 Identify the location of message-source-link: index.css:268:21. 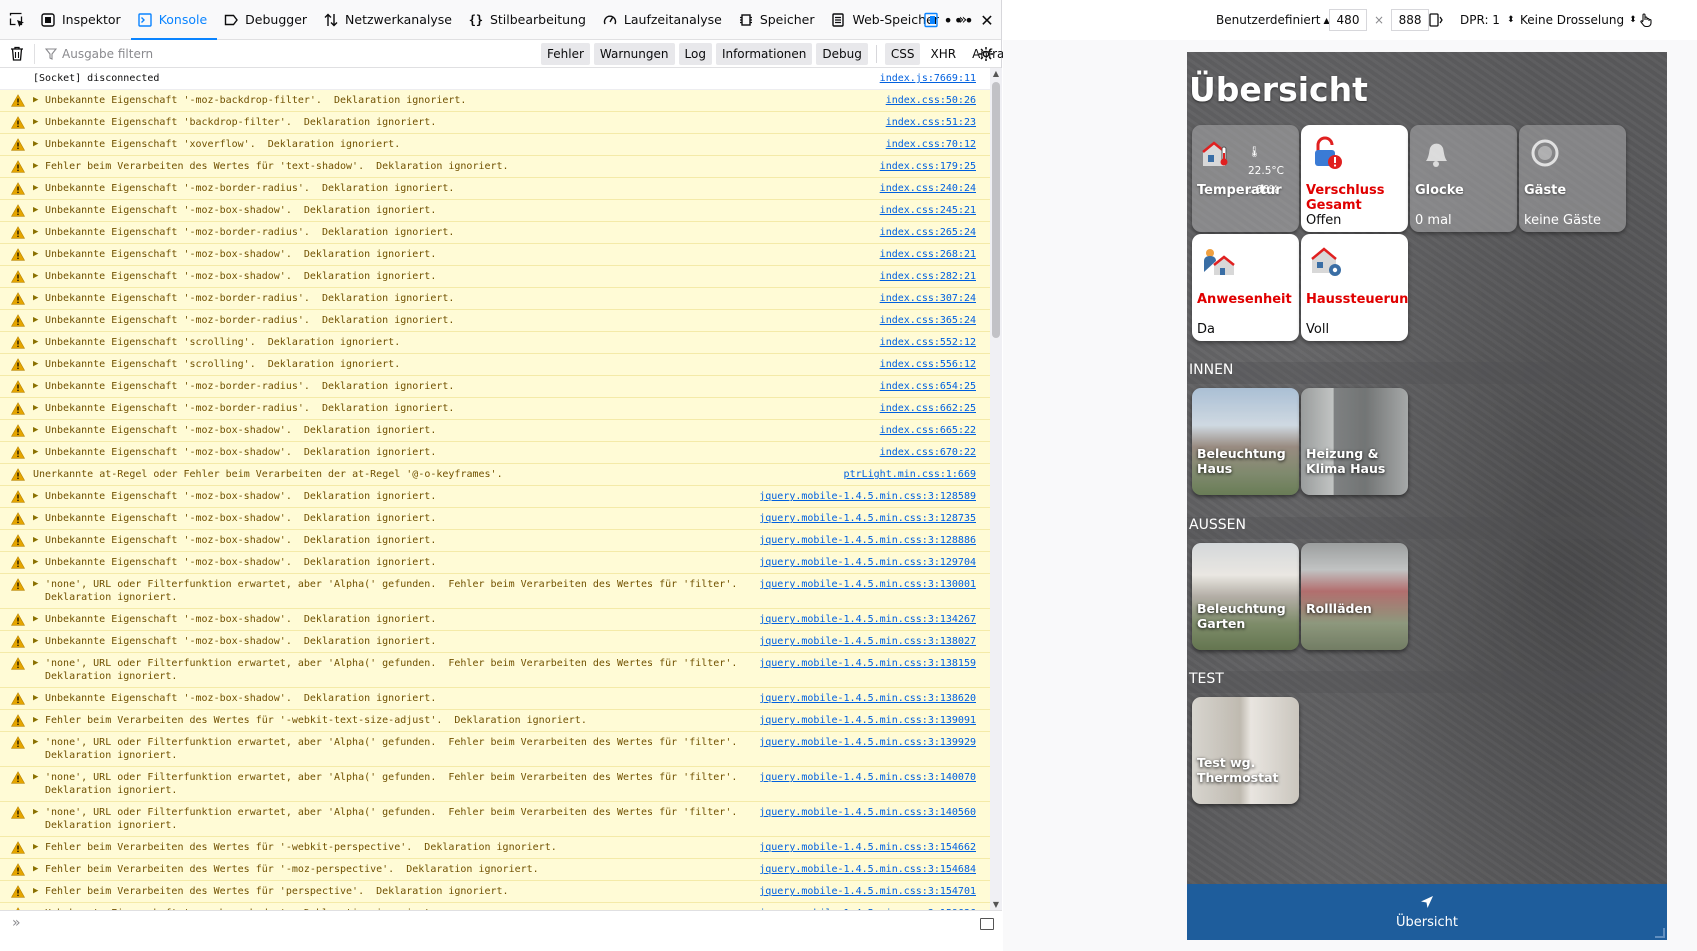
(928, 254).